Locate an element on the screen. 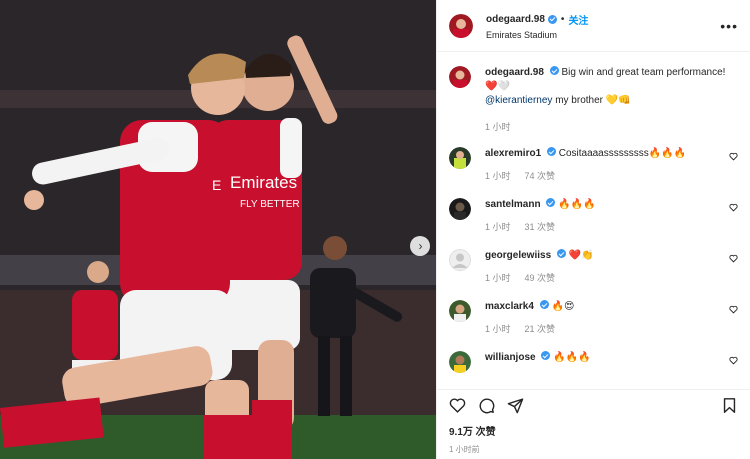  comment-emoji: 🔥😍 is located at coordinates (563, 306).